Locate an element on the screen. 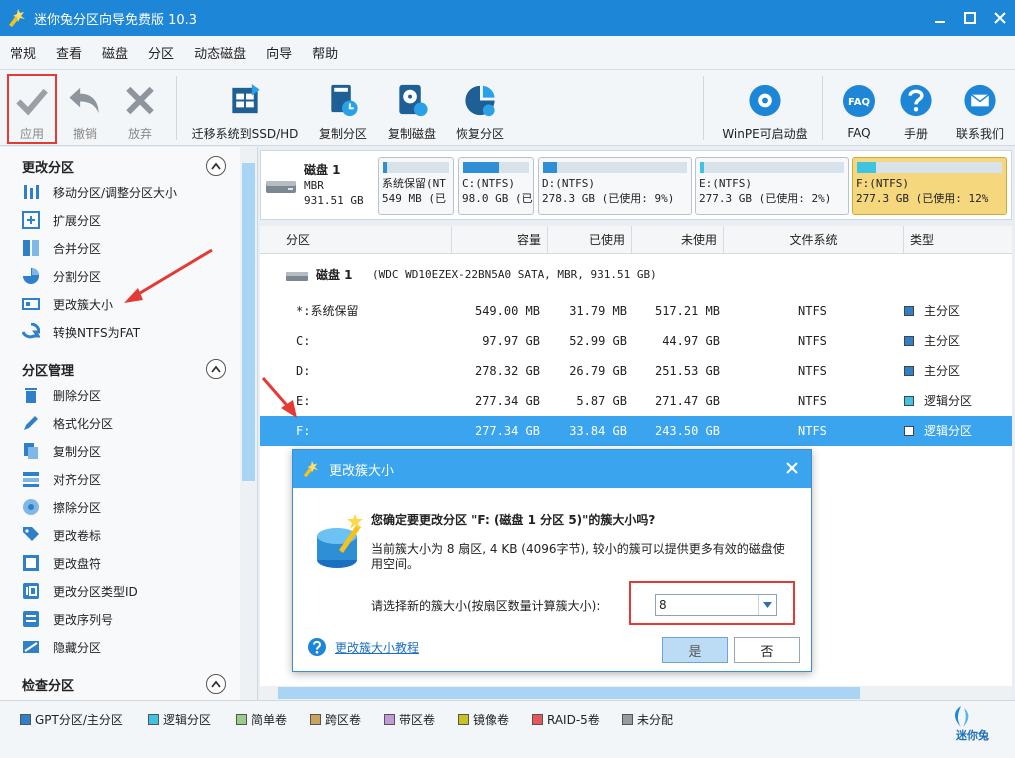  menu-help: 帮助 is located at coordinates (325, 52).